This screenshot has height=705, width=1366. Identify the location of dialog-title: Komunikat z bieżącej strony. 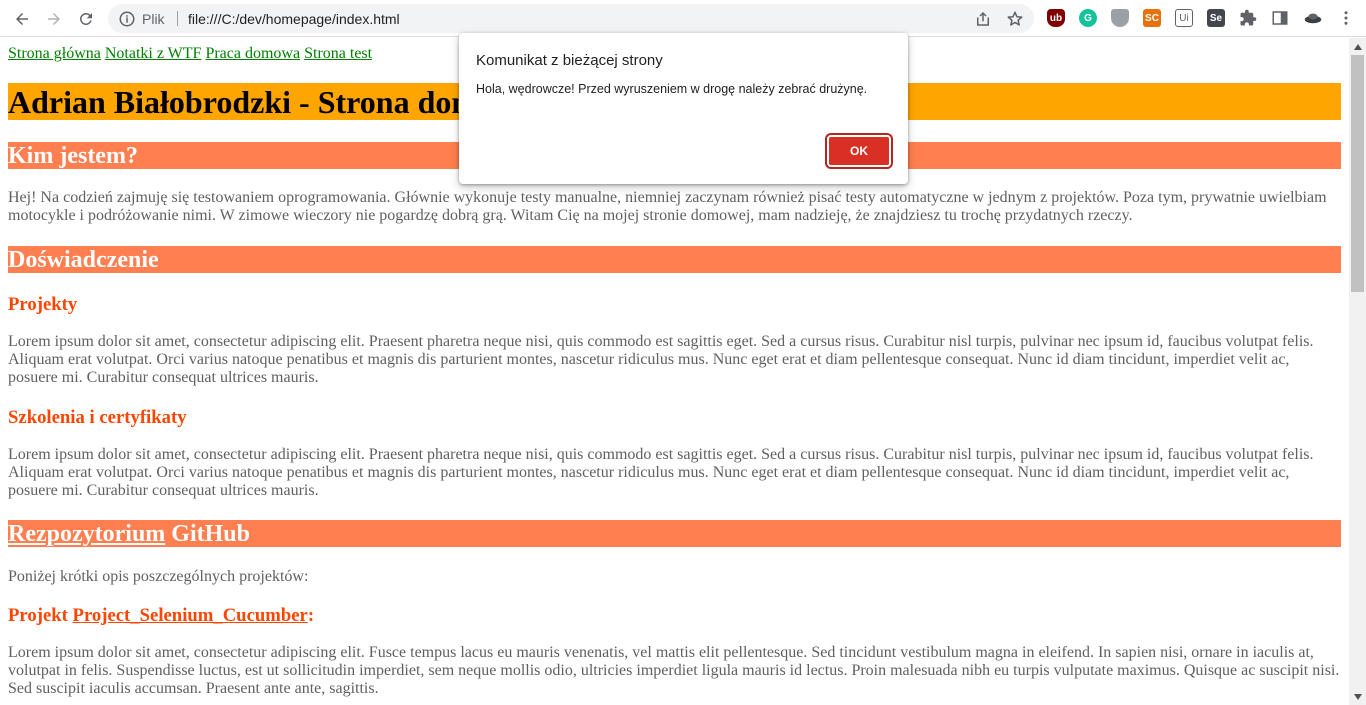
(569, 60).